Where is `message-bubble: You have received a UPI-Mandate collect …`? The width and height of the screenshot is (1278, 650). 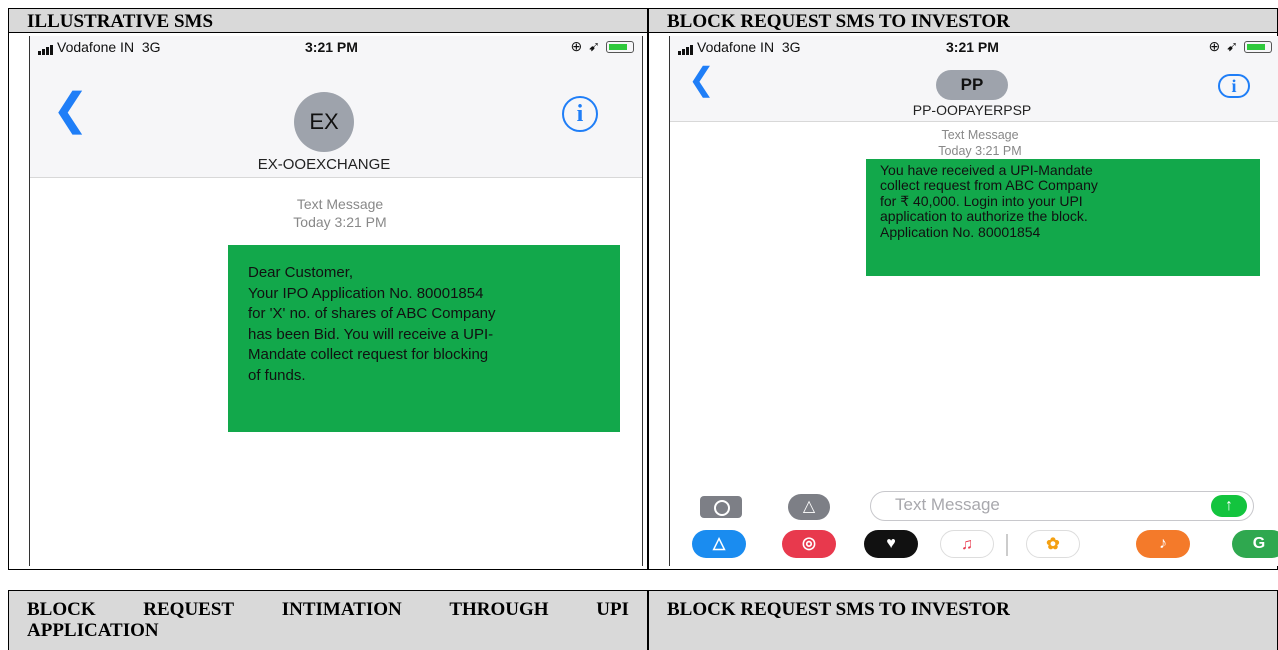 message-bubble: You have received a UPI-Mandate collect … is located at coordinates (1063, 217).